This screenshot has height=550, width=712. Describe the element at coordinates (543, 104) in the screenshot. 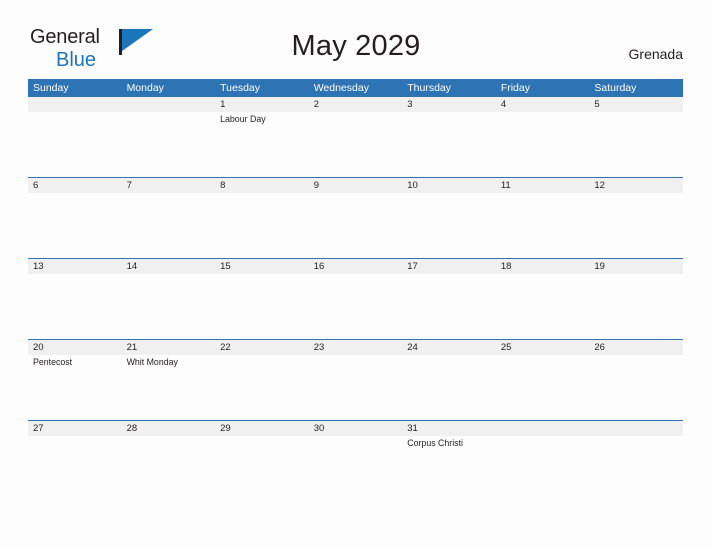

I see `day-number-4: 4` at that location.